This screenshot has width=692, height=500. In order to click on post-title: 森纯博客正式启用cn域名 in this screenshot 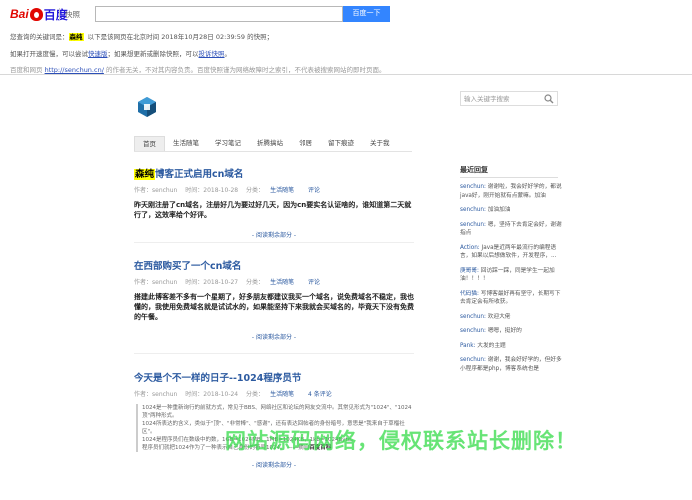, I will do `click(274, 173)`.